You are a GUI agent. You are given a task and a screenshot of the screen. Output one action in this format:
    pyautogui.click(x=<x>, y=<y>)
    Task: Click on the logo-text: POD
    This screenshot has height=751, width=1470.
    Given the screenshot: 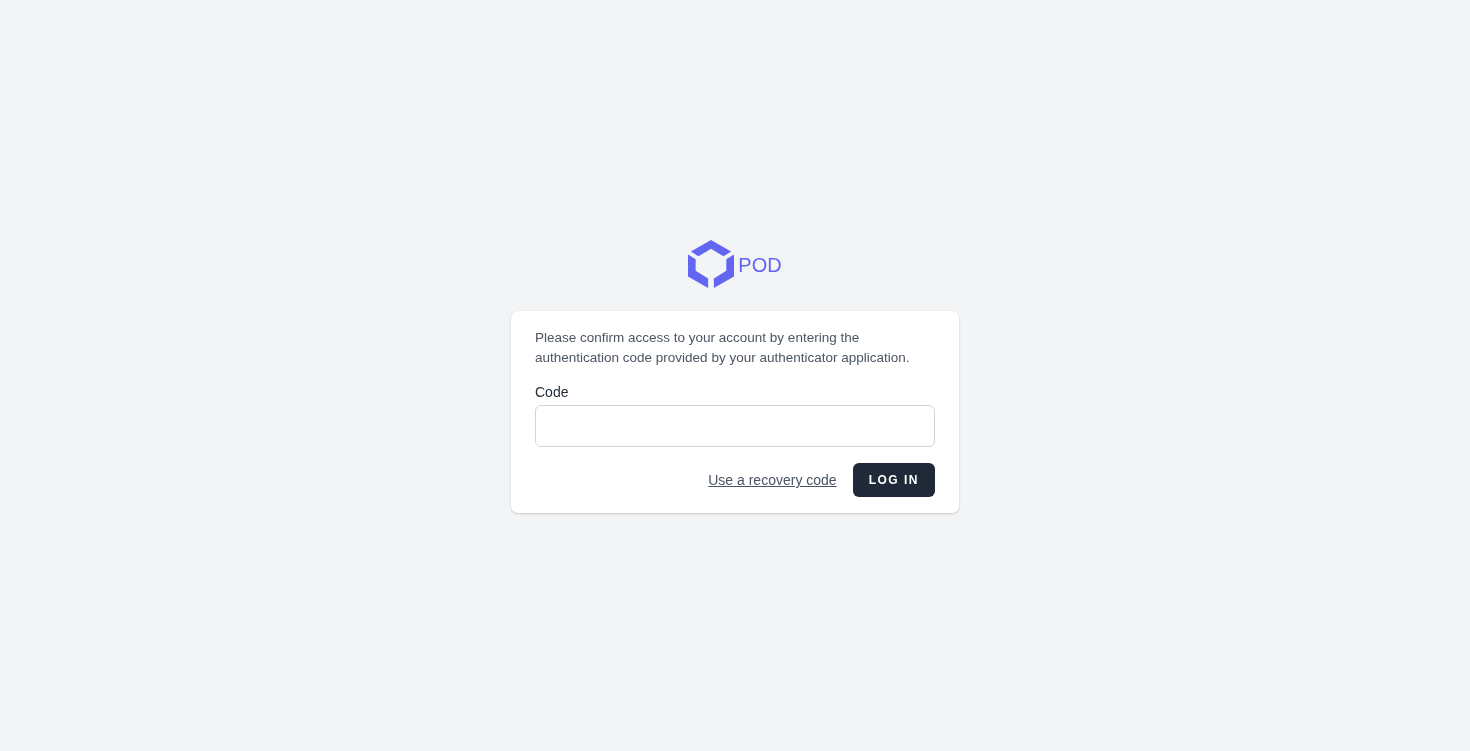 What is the action you would take?
    pyautogui.click(x=760, y=265)
    